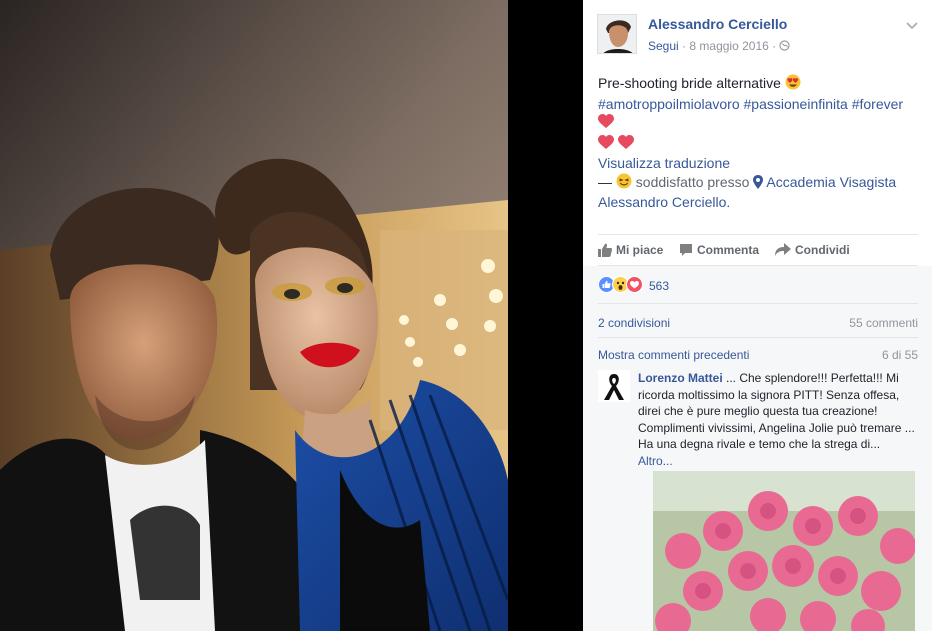 The width and height of the screenshot is (932, 631). What do you see at coordinates (663, 46) in the screenshot?
I see `follow-link: Segui` at bounding box center [663, 46].